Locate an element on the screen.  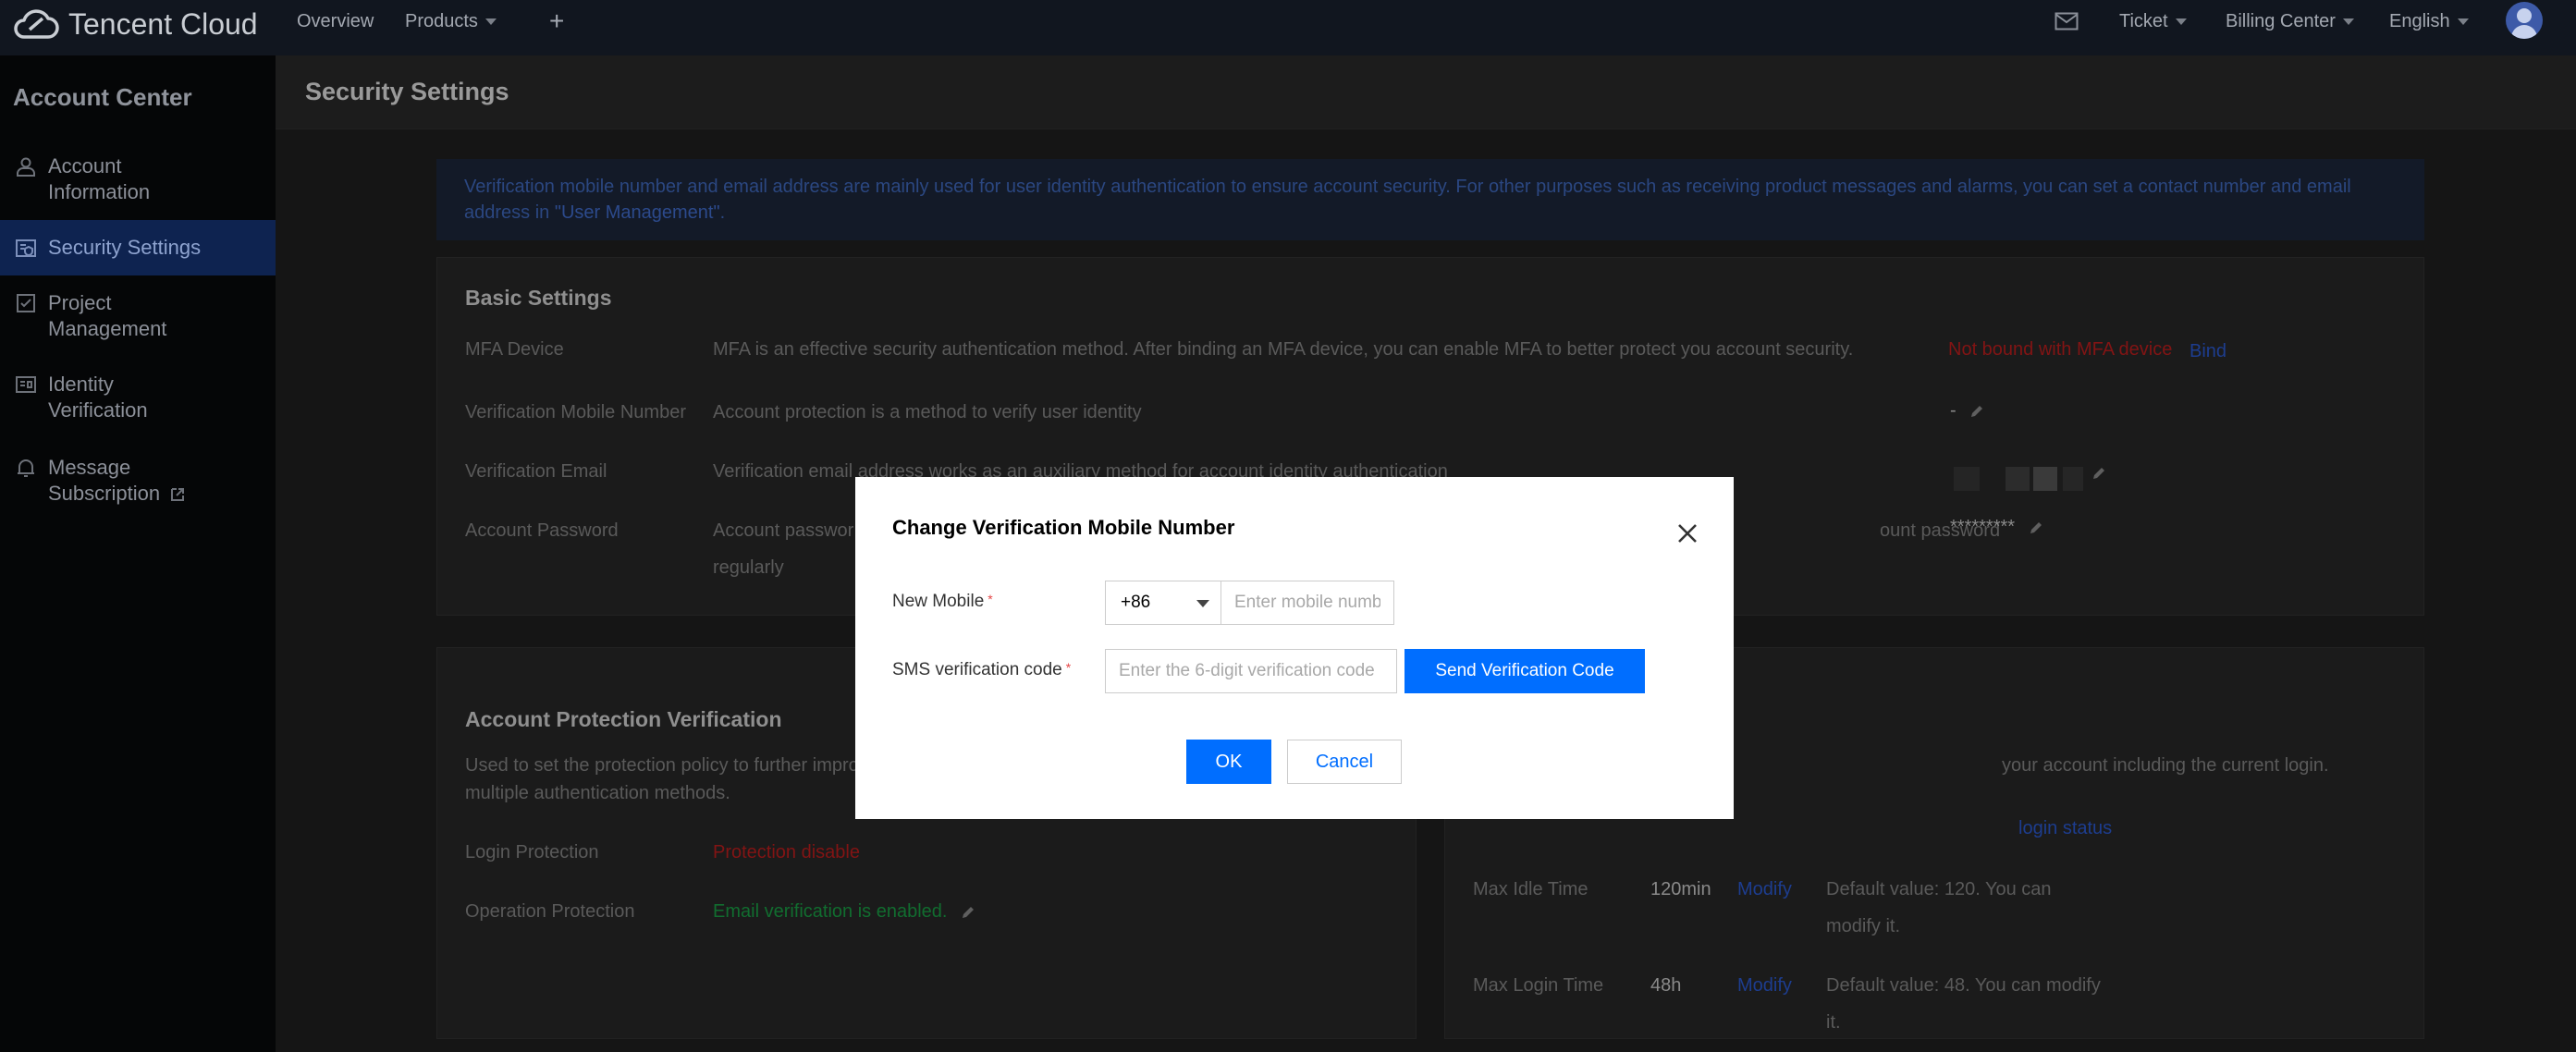
verification-email-label: Verification Email is located at coordinates (536, 471).